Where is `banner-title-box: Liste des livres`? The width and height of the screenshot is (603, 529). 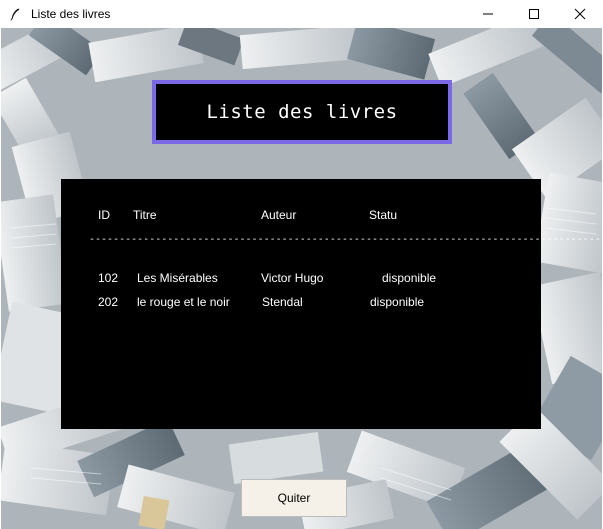 banner-title-box: Liste des livres is located at coordinates (302, 112).